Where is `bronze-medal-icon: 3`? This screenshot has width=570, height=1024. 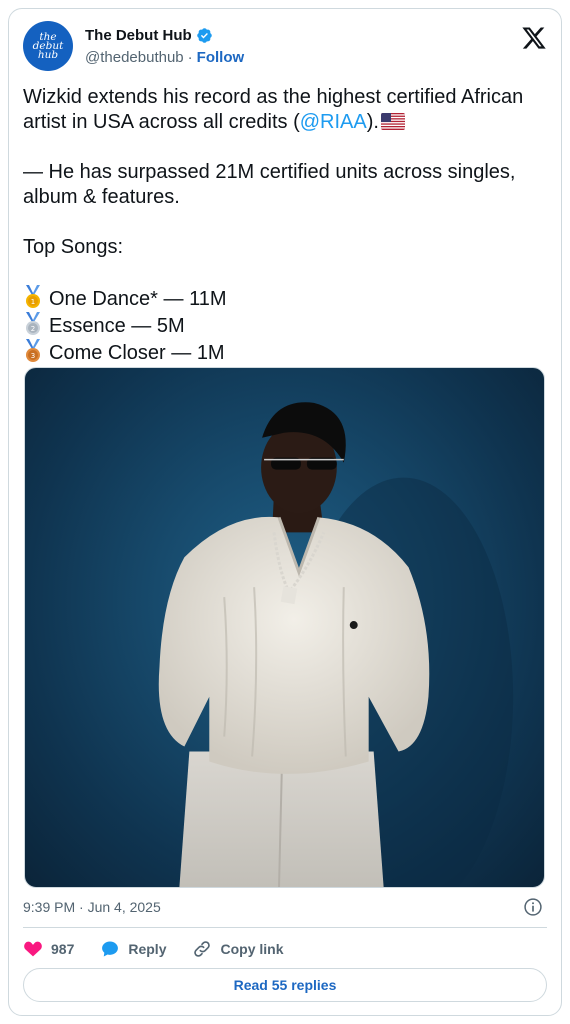 bronze-medal-icon: 3 is located at coordinates (33, 350).